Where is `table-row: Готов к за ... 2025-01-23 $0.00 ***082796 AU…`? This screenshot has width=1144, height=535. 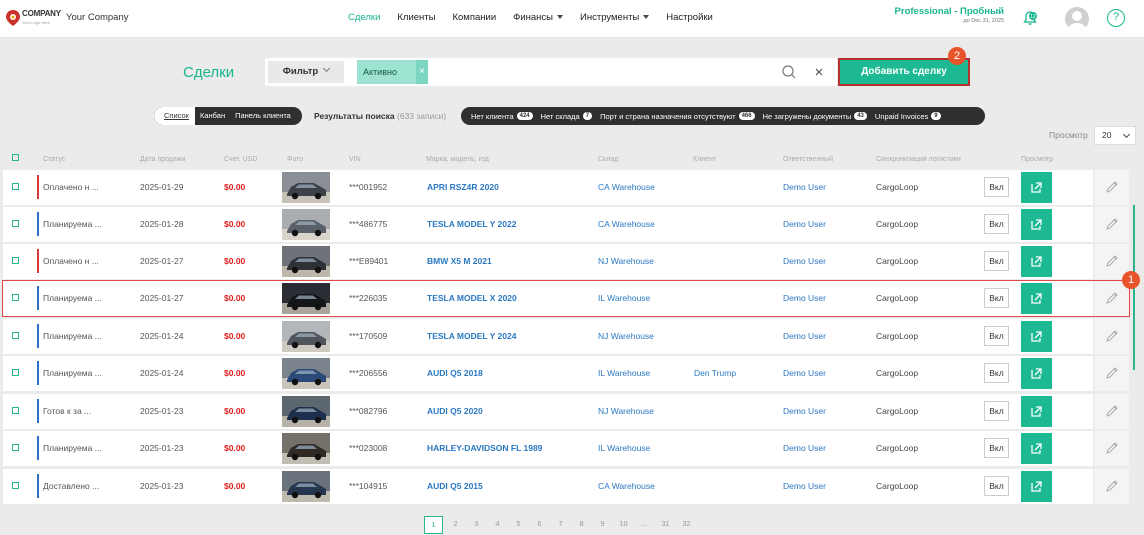
table-row: Готов к за ... 2025-01-23 $0.00 ***082796 AU… is located at coordinates (566, 411).